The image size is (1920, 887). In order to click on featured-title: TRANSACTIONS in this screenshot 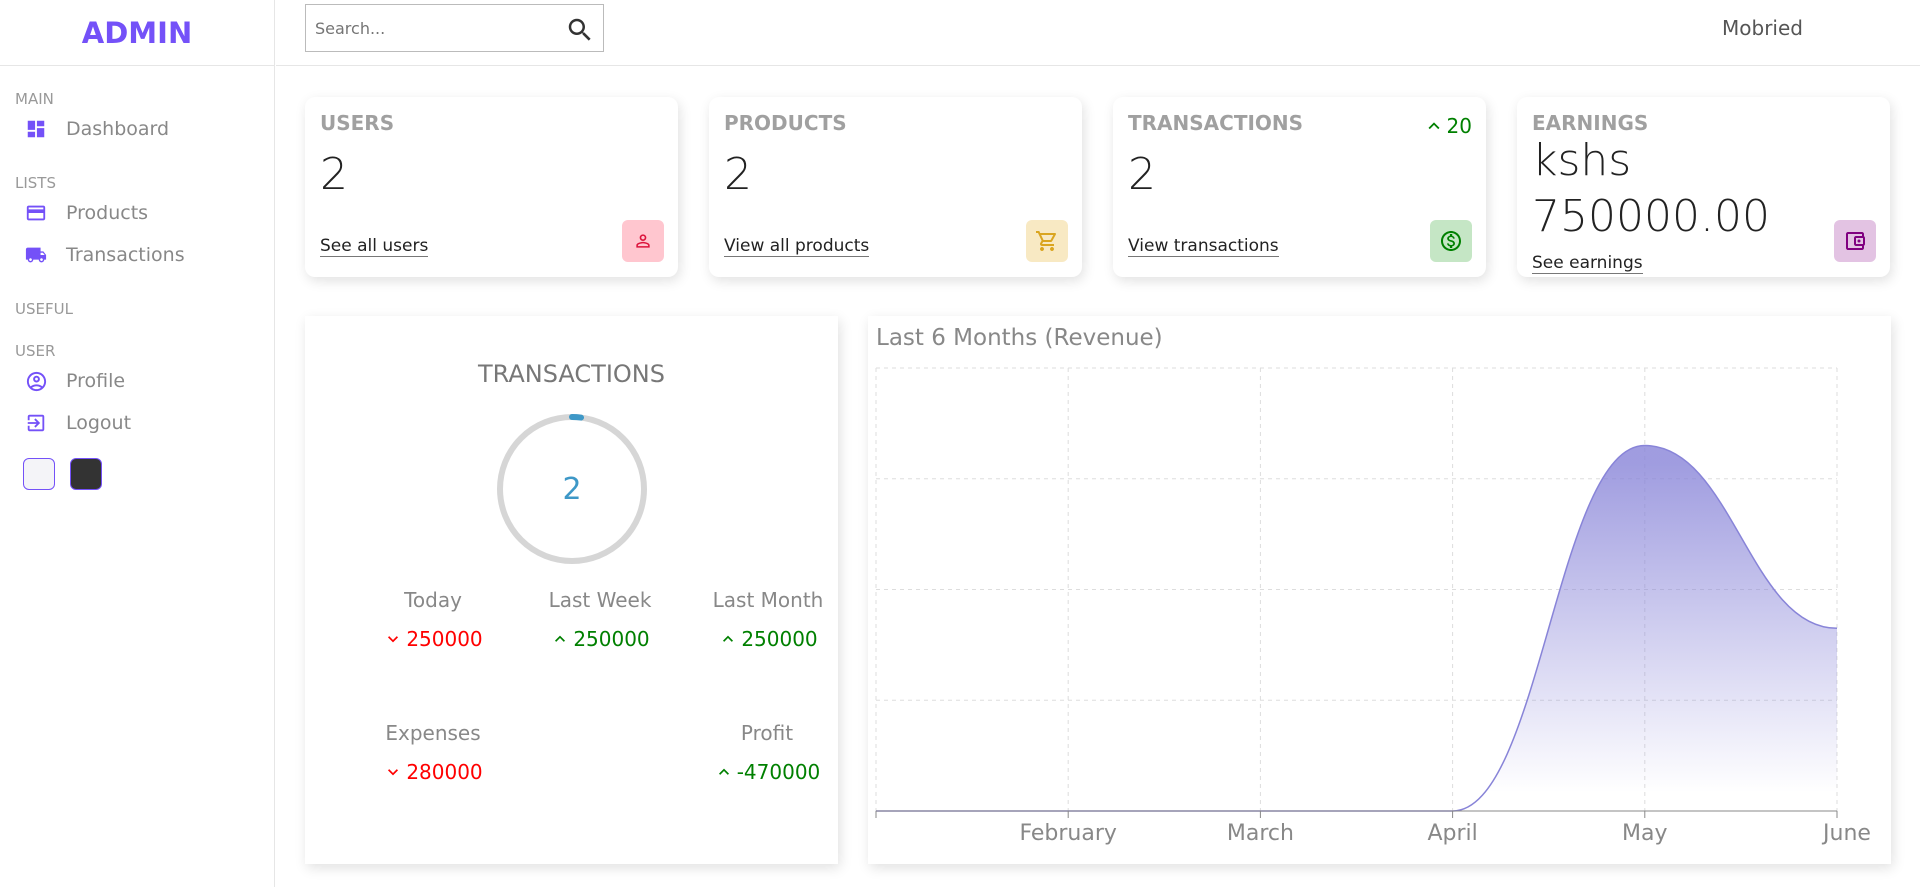, I will do `click(571, 374)`.